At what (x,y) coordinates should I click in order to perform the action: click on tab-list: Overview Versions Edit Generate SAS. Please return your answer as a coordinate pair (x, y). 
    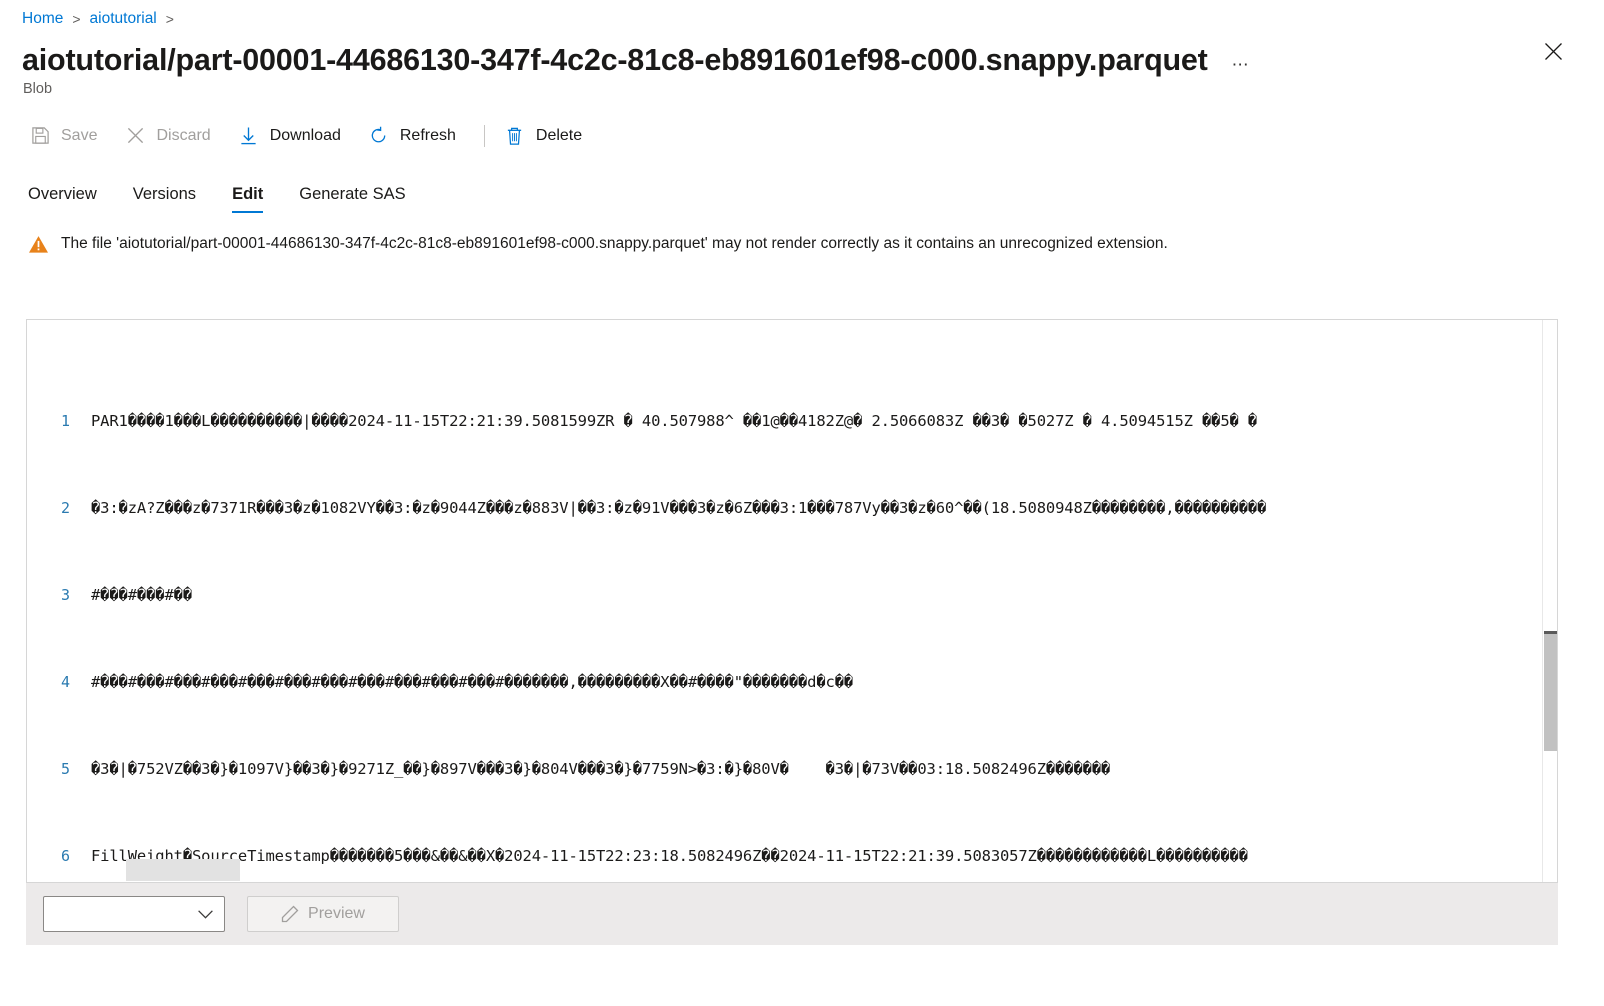
    Looking at the image, I should click on (802, 185).